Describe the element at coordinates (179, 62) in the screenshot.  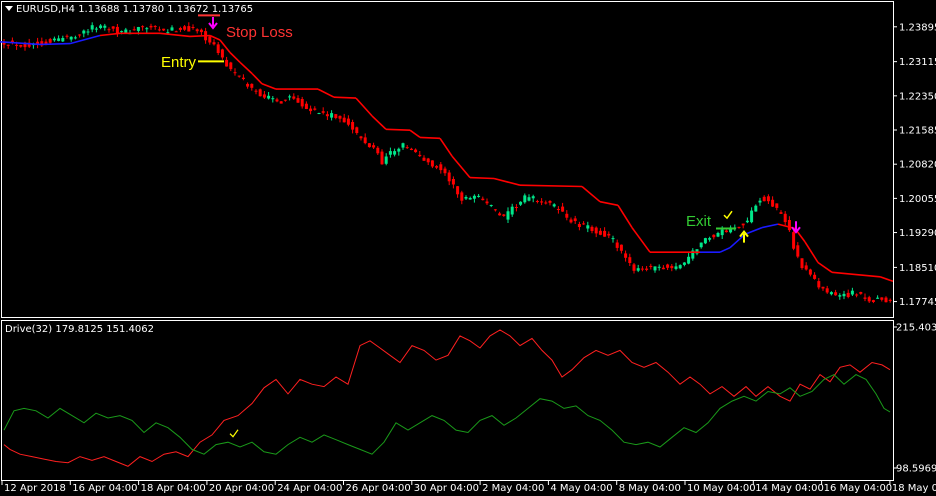
I see `entry-label: Entry` at that location.